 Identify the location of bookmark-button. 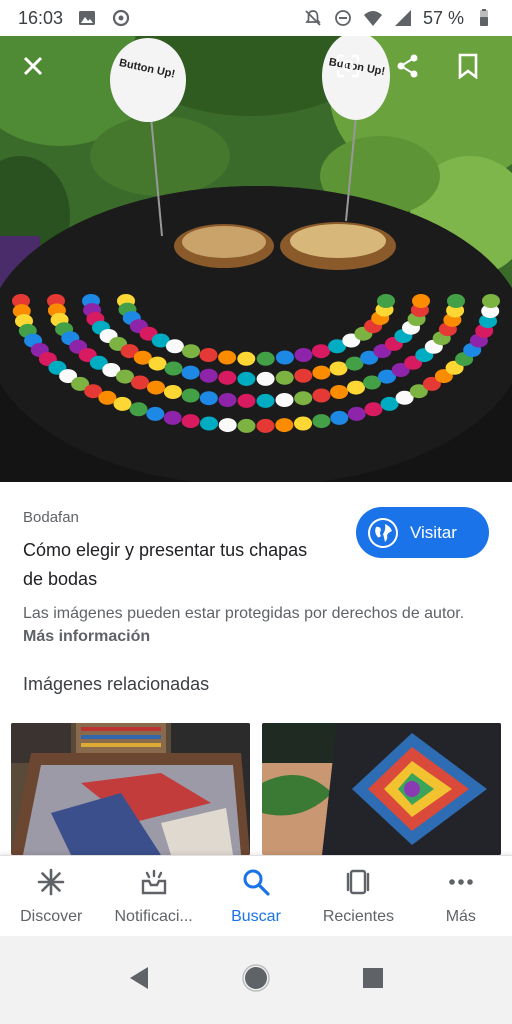
(468, 68).